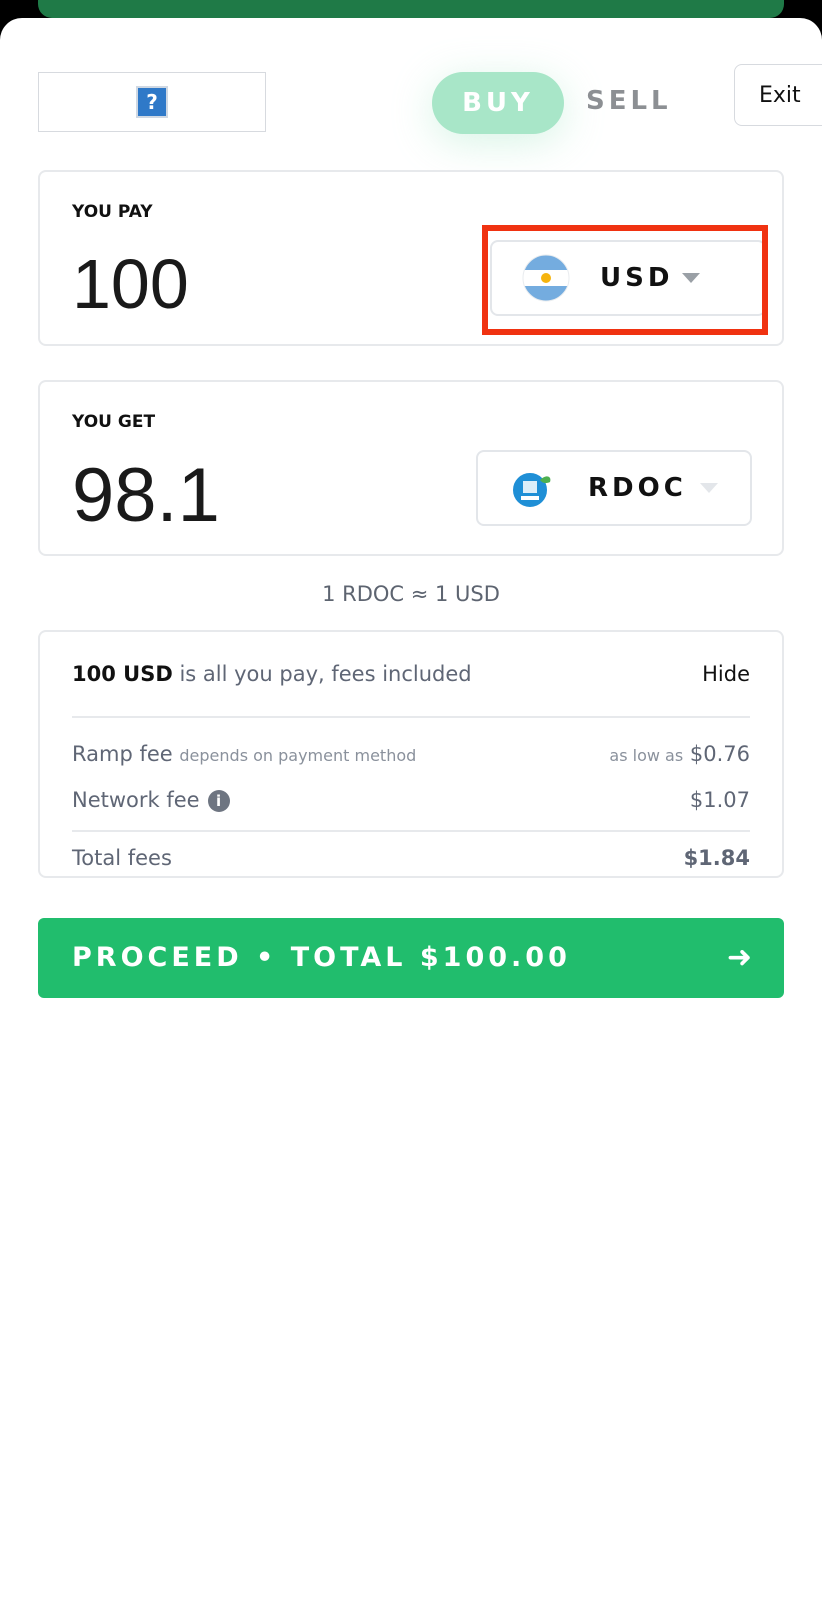 The height and width of the screenshot is (1600, 822). I want to click on you-pay-label: YOU PAY, so click(112, 212).